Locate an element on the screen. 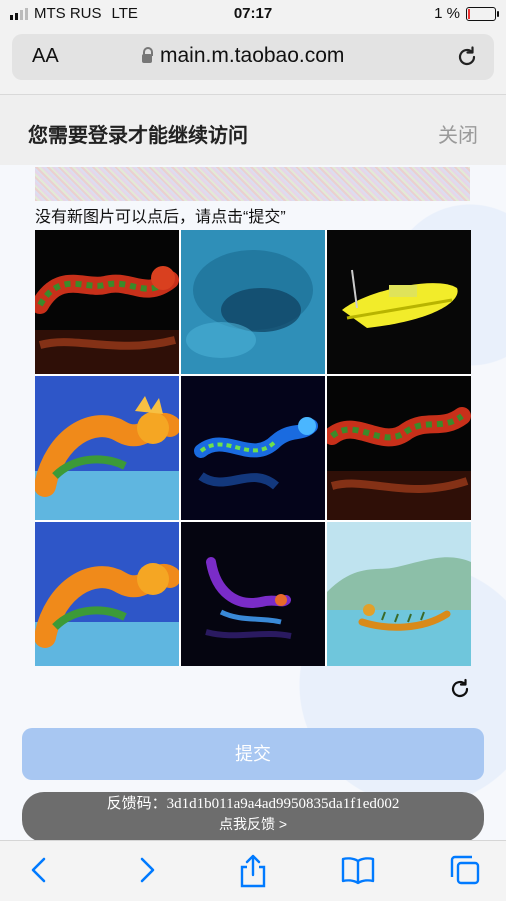 Image resolution: width=506 pixels, height=901 pixels. url-text: main.m.taobao.com is located at coordinates (252, 55).